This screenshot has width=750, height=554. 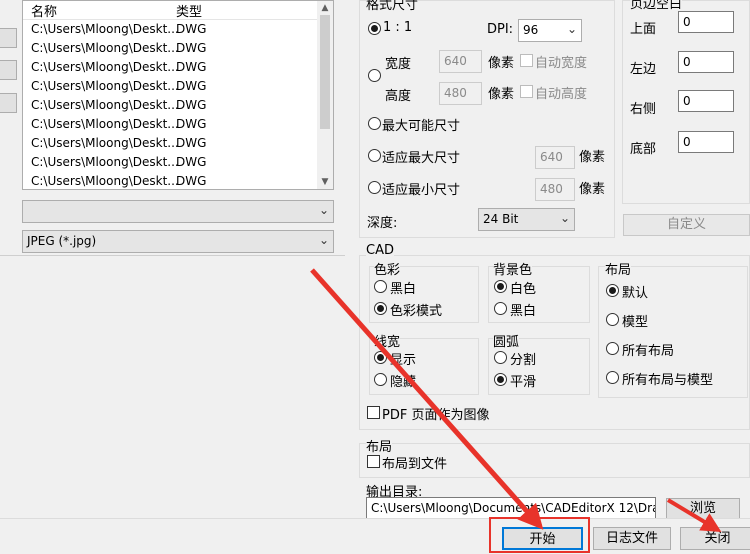 What do you see at coordinates (694, 515) in the screenshot?
I see `arrow-to-close-icon` at bounding box center [694, 515].